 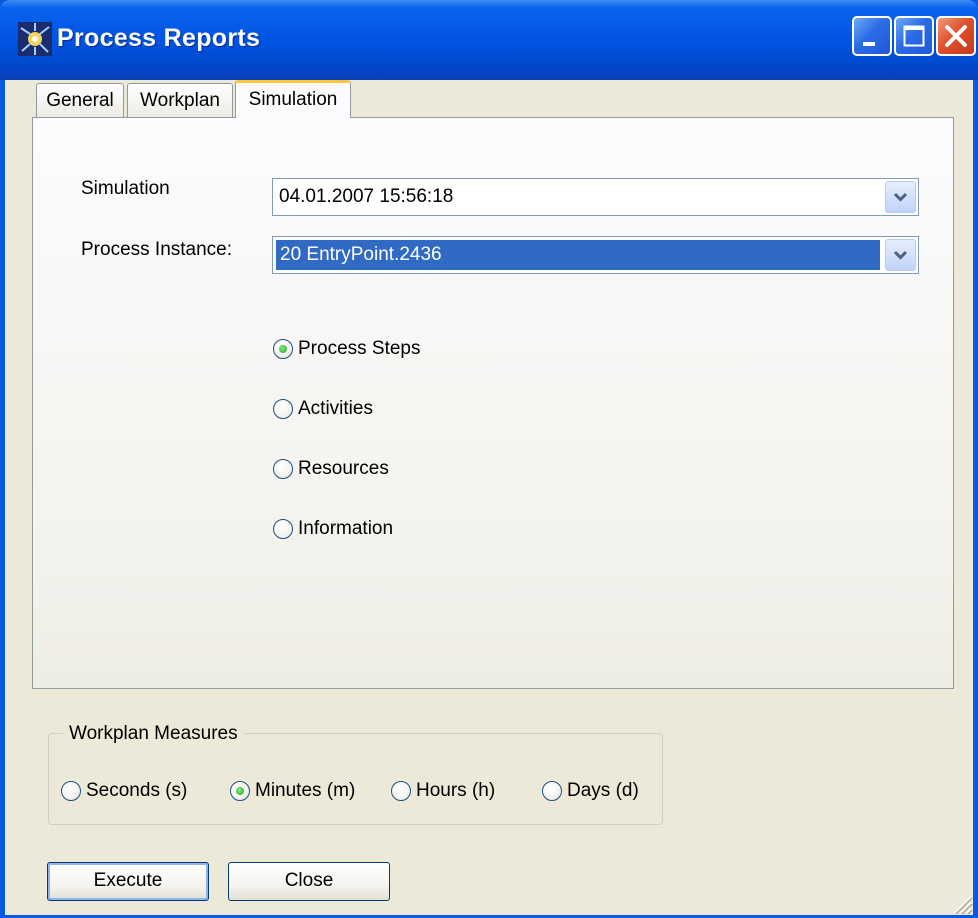 I want to click on radio-hours: Hours (h), so click(x=443, y=791).